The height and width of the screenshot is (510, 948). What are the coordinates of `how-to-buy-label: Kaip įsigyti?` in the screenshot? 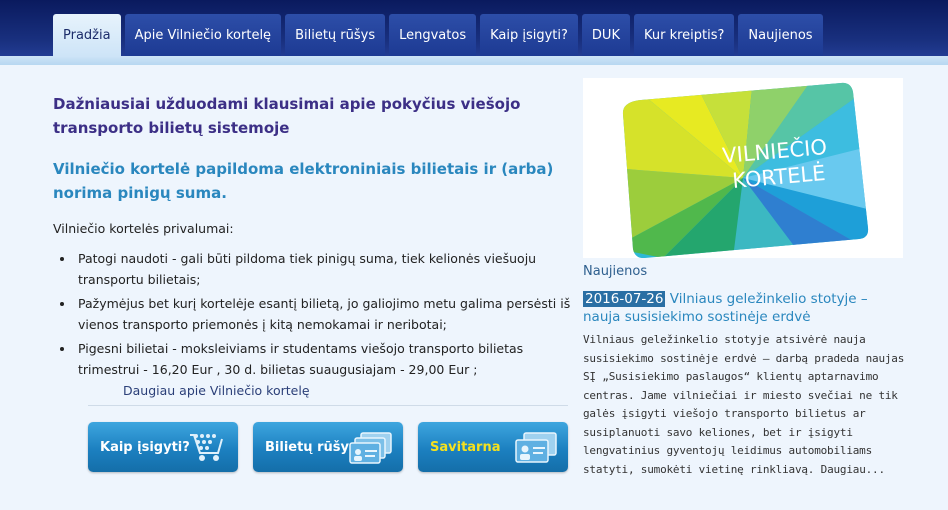 It's located at (145, 447).